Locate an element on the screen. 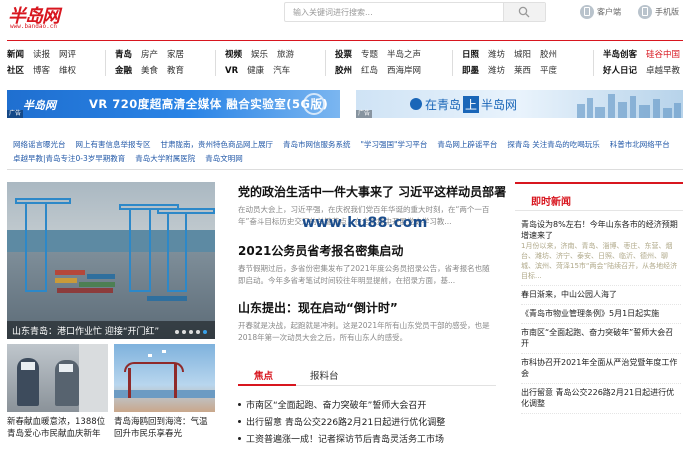 The image size is (690, 450). headline-title: 2021公务员省考报名密集启动 is located at coordinates (367, 250).